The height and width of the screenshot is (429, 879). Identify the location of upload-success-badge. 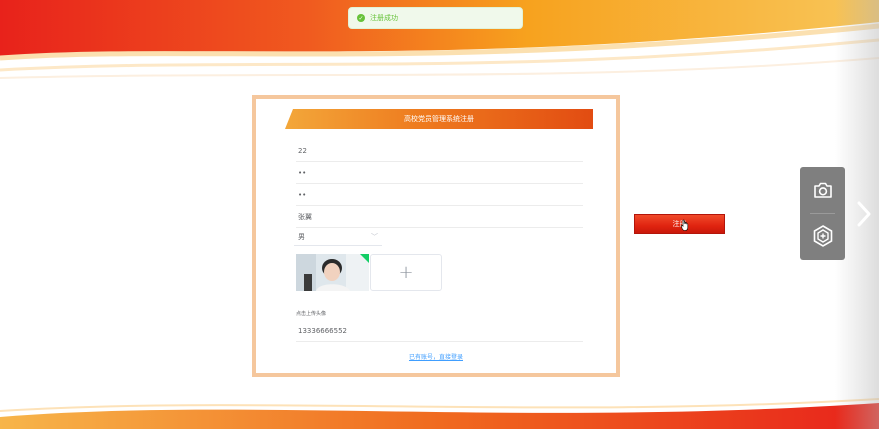
(364, 258).